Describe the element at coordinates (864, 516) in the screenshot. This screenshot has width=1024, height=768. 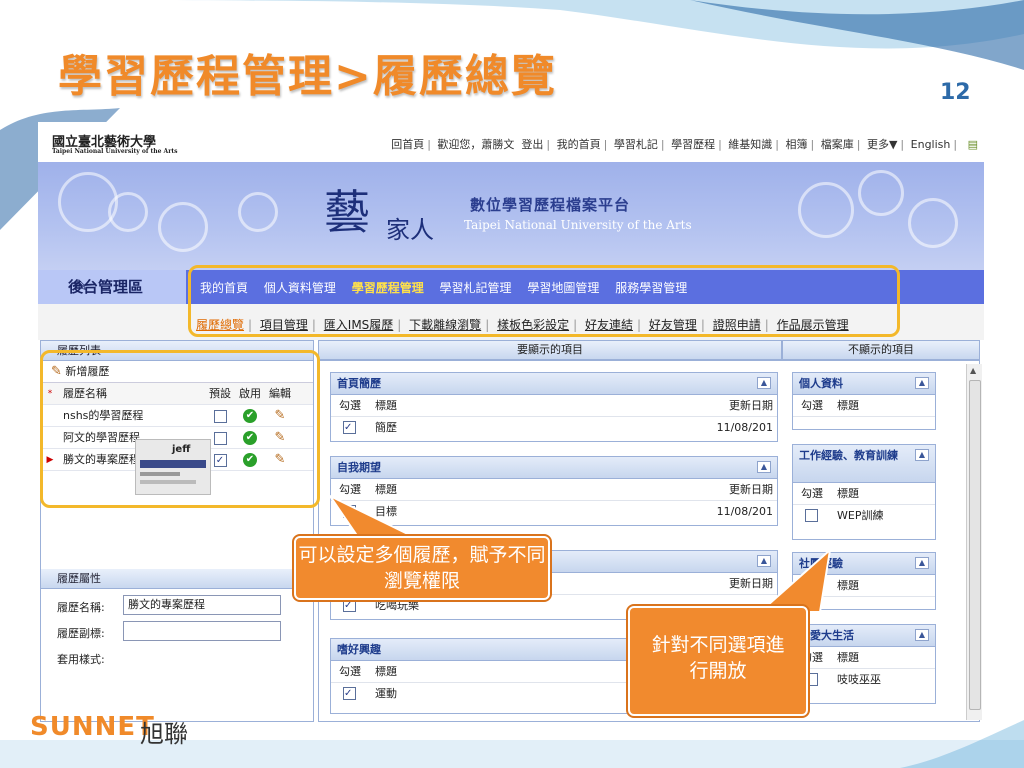
I see `list-item: WEP訓練` at that location.